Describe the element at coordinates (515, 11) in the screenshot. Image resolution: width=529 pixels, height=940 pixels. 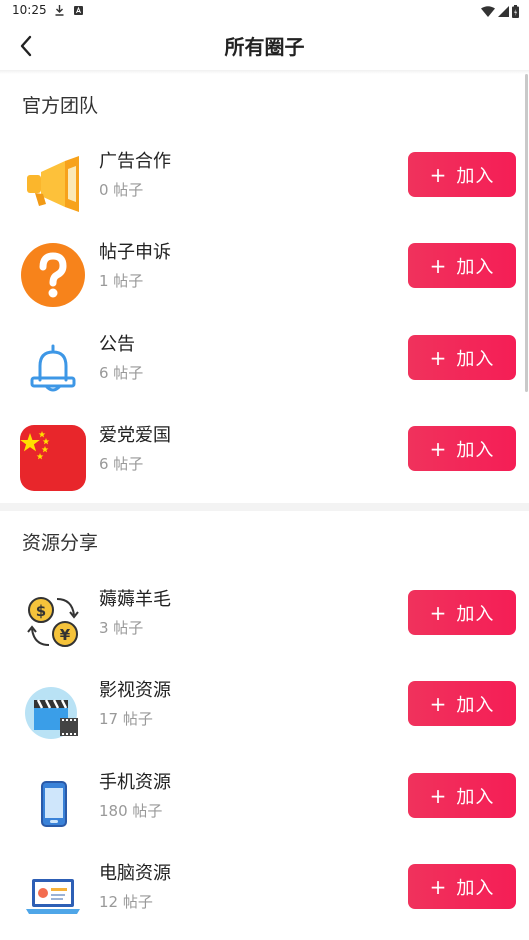
I see `battery-icon` at that location.